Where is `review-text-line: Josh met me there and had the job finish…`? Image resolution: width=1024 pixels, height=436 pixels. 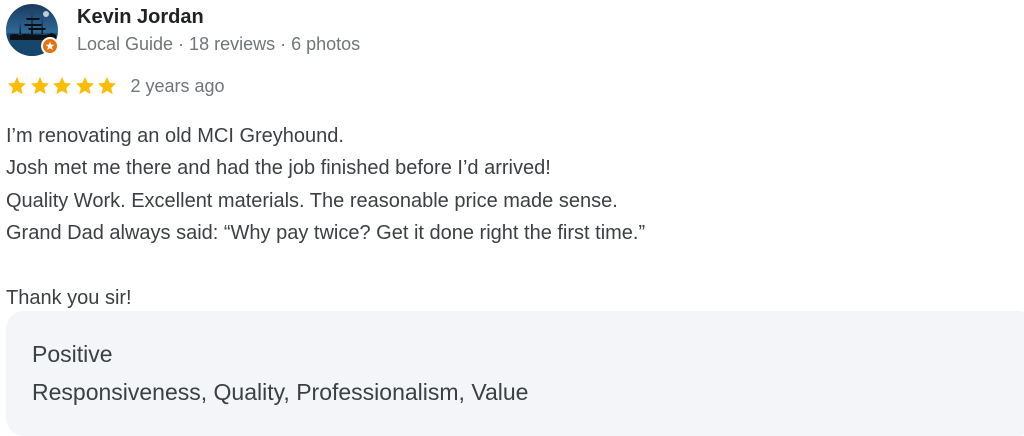 review-text-line: Josh met me there and had the job finish… is located at coordinates (278, 168).